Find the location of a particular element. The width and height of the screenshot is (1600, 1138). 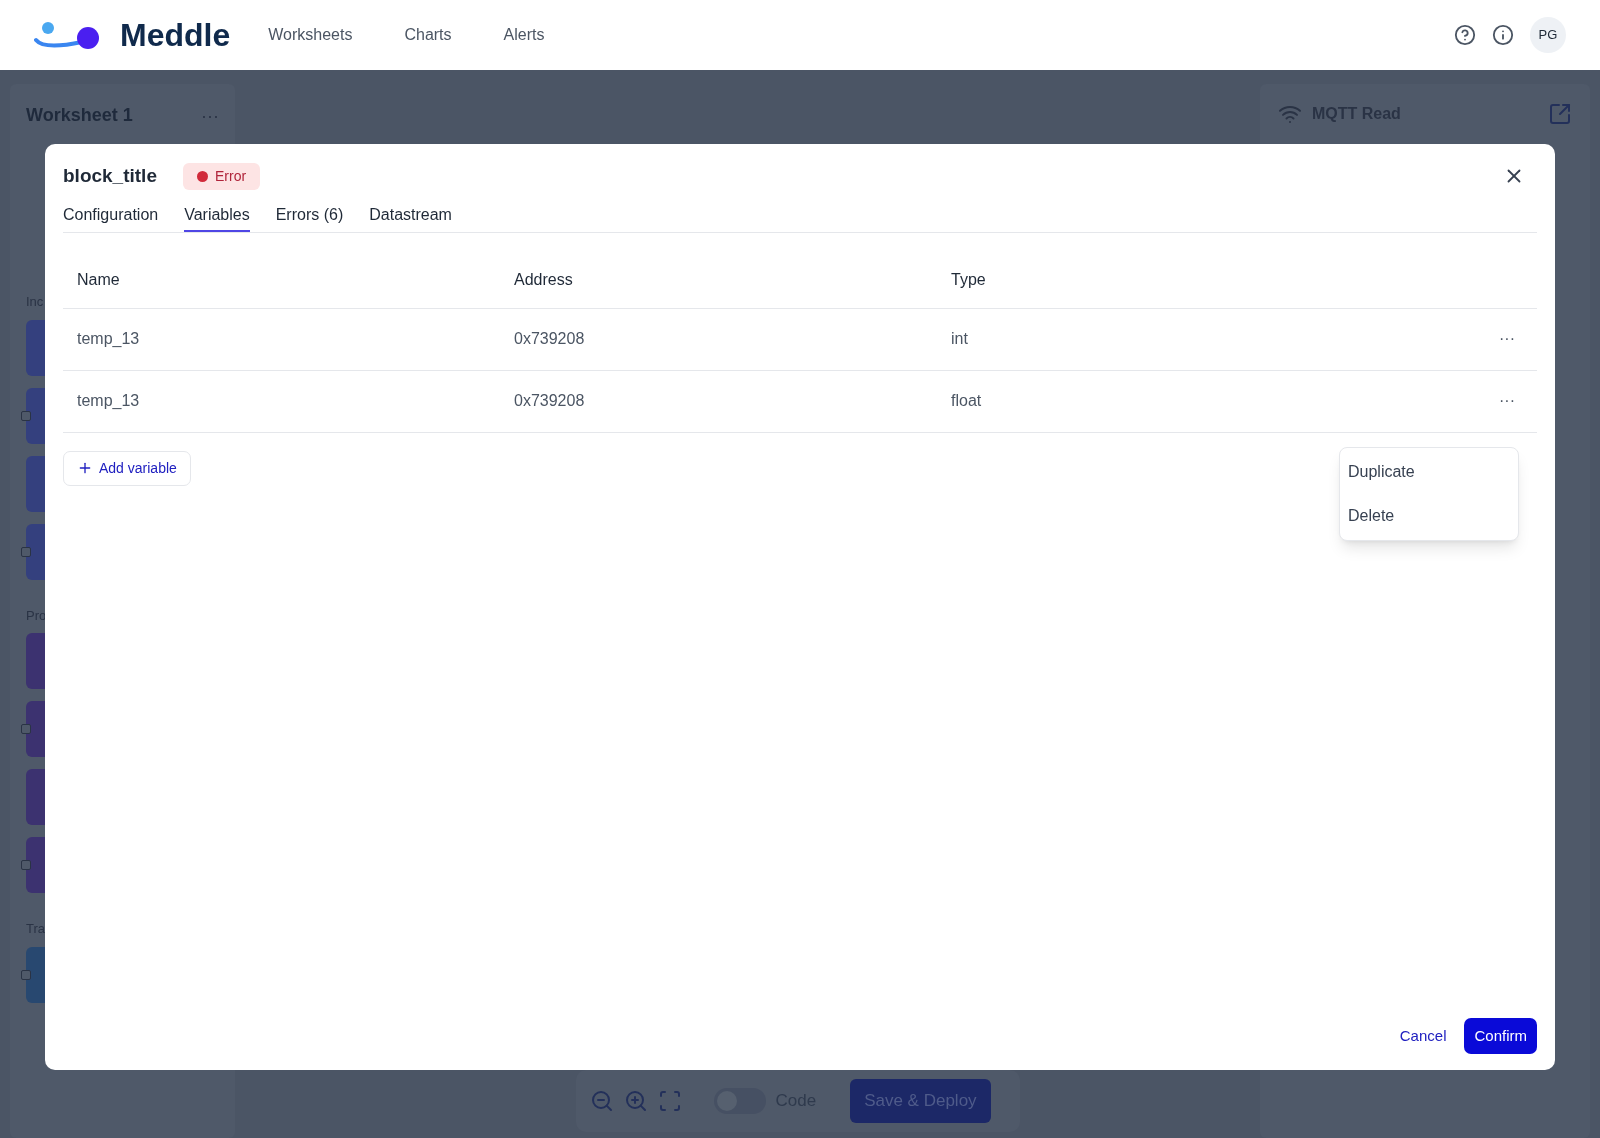

nav-link: Worksheets is located at coordinates (310, 35).